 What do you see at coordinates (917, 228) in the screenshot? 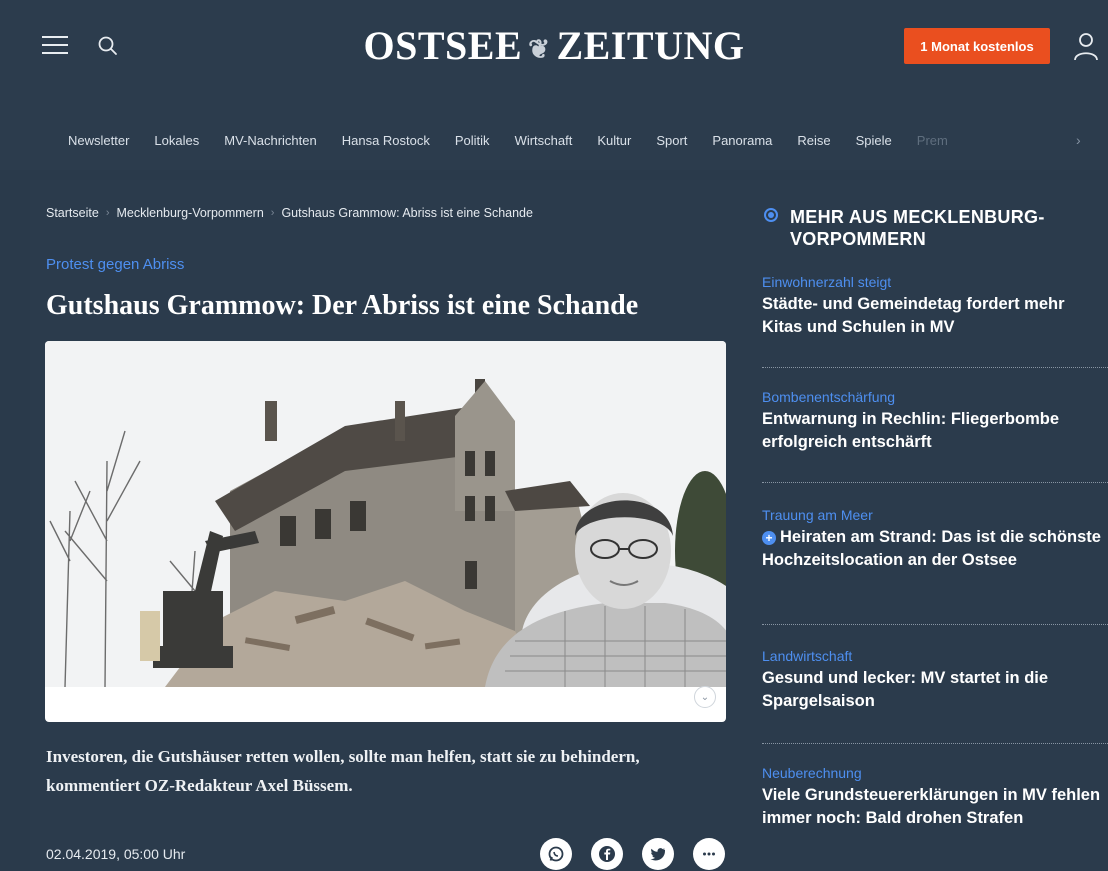
I see `sidebar-title: MEHR AUS MECKLENBURG-VORPOMMERN` at bounding box center [917, 228].